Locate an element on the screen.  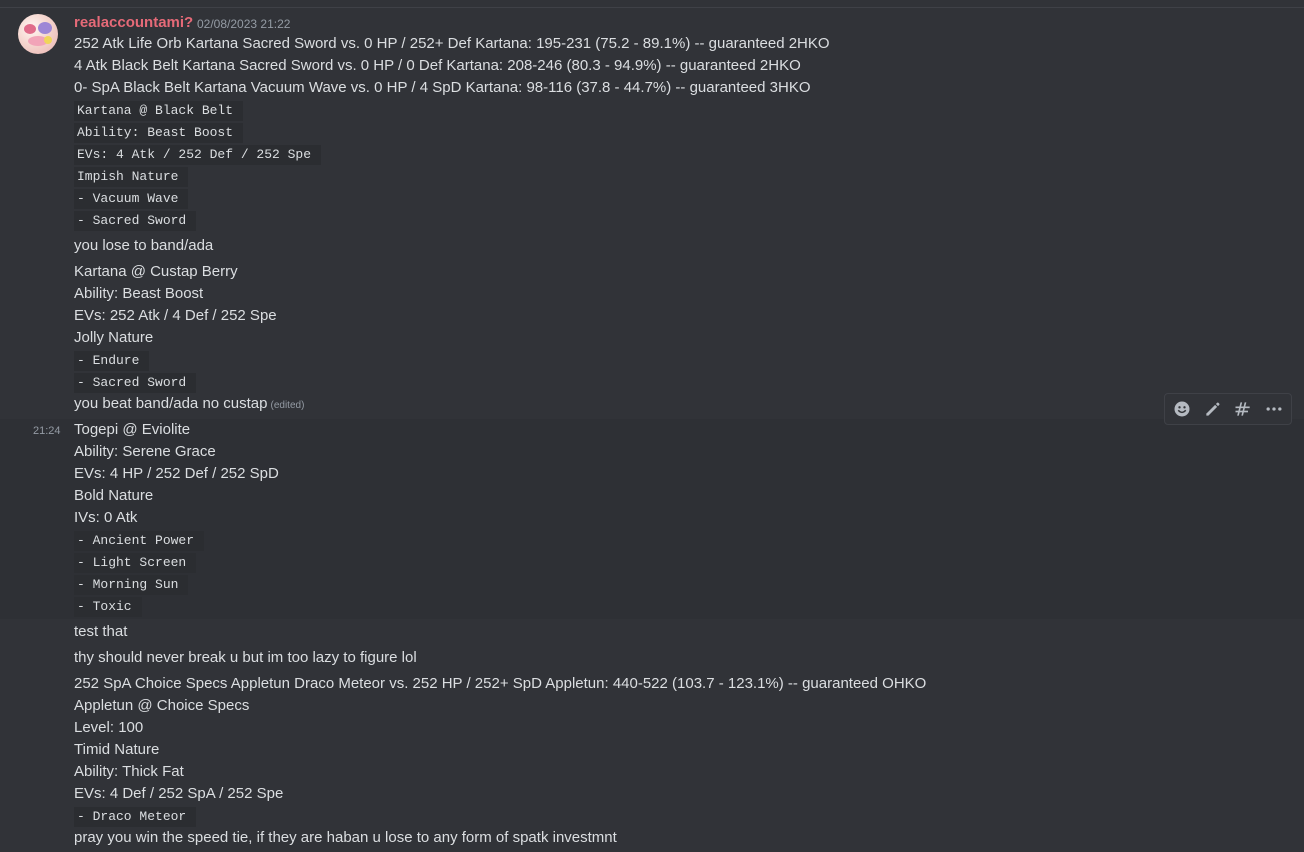
more-icon is located at coordinates (1274, 409).